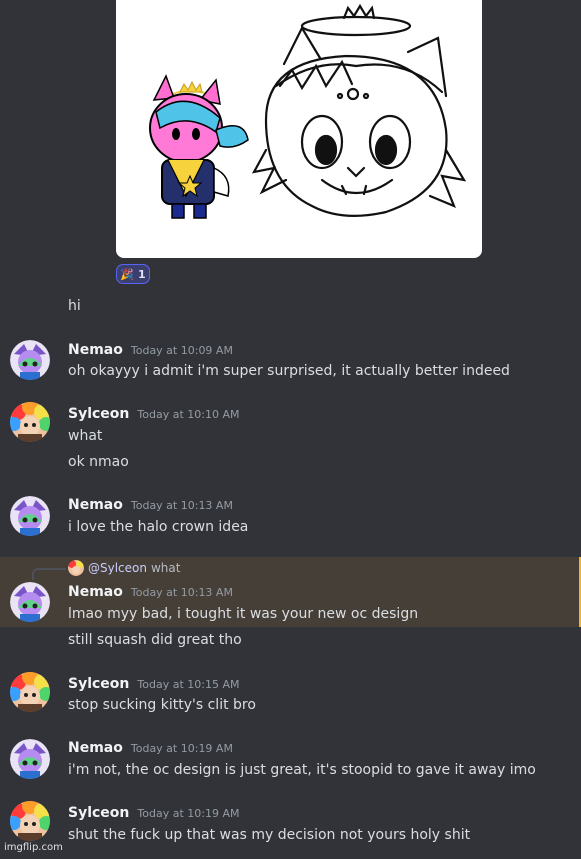 The height and width of the screenshot is (859, 581). I want to click on timestamp: Today at 10:15 AM, so click(188, 684).